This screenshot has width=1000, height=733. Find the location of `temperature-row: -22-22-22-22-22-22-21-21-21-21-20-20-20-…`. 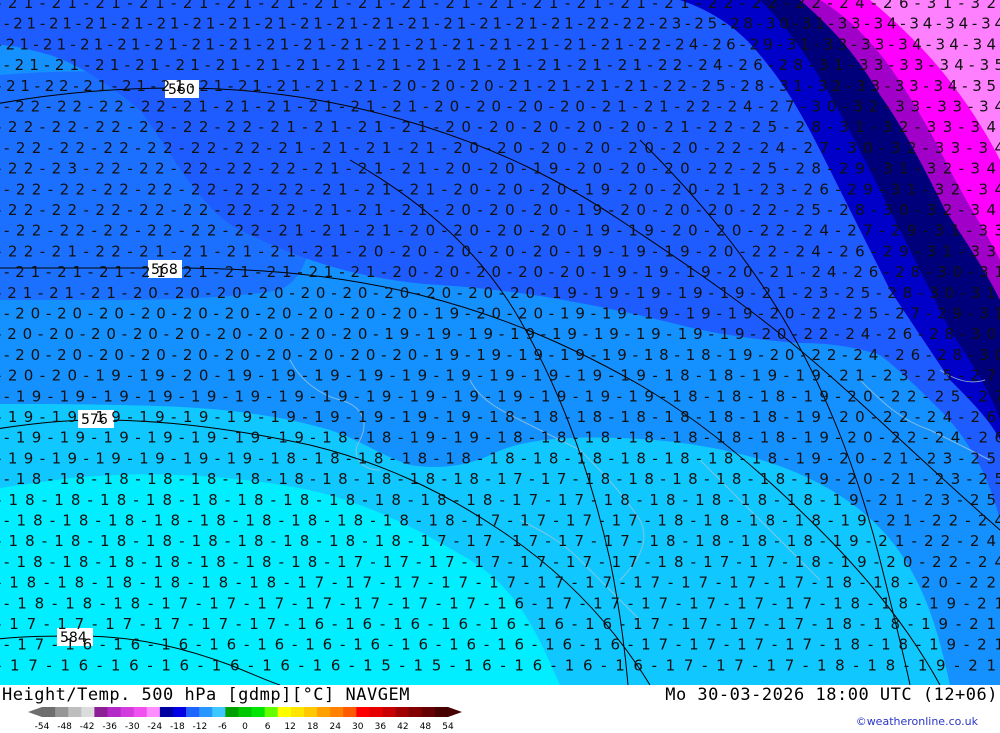

temperature-row: -22-22-22-22-22-22-21-21-21-21-20-20-20-… is located at coordinates (502, 148).